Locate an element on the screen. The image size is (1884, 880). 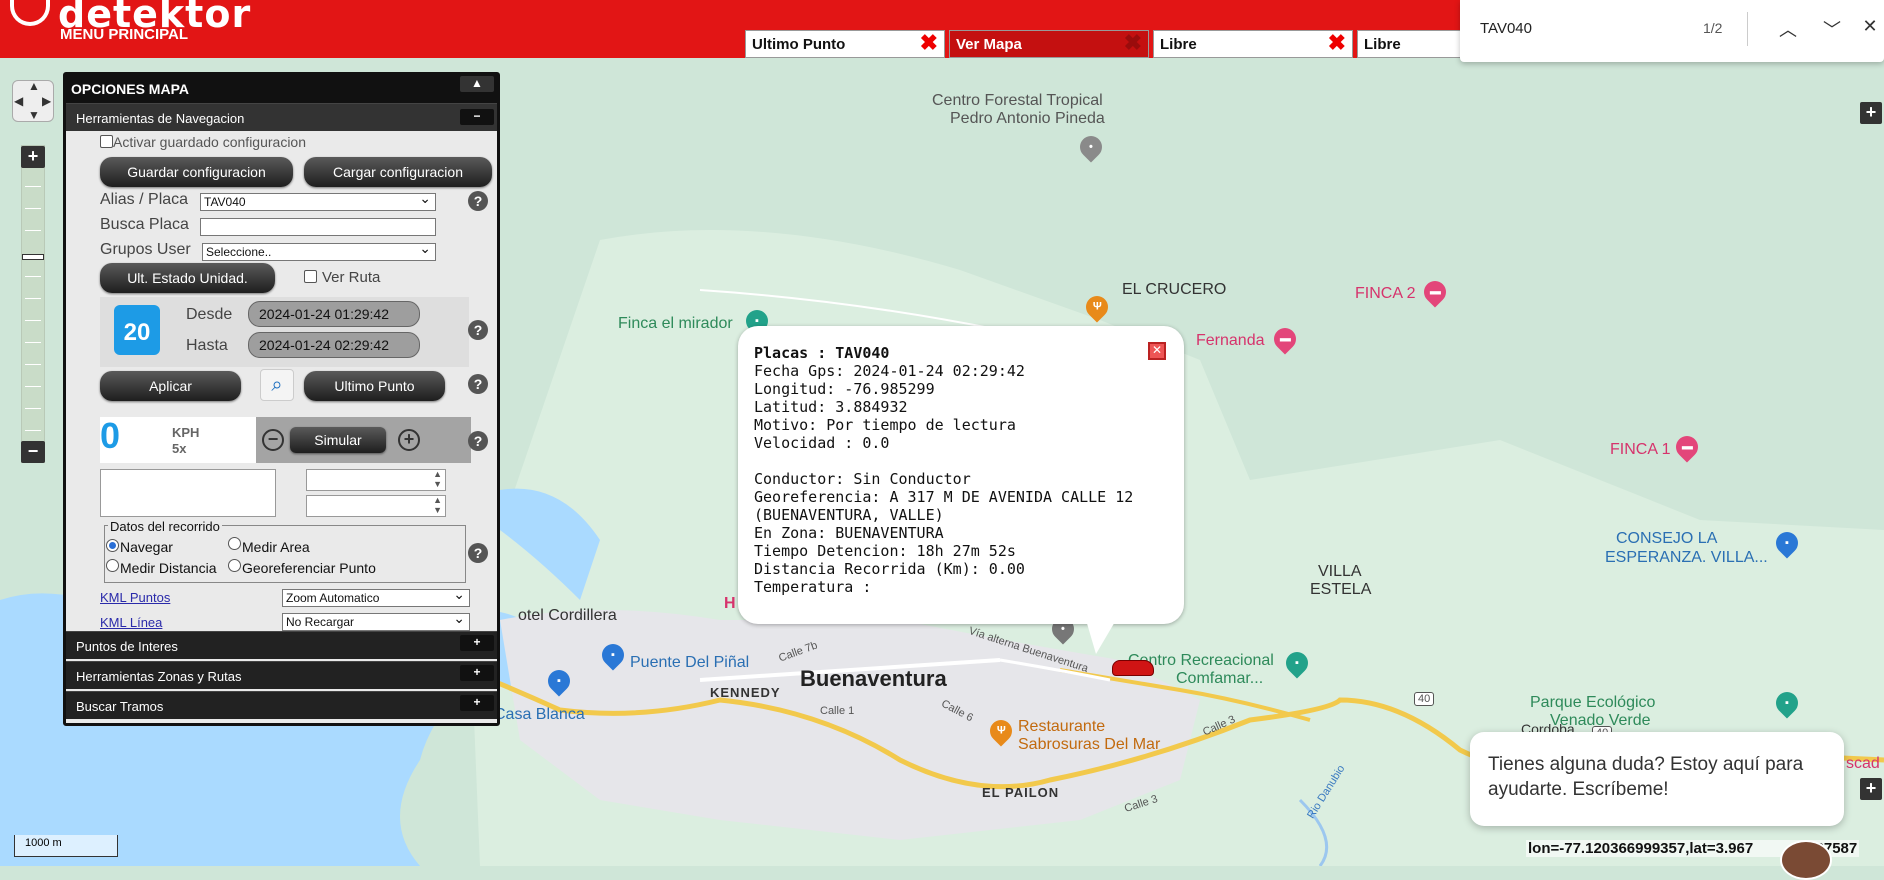
menu-principal-link: MENU PRINCIPAL is located at coordinates (124, 34).